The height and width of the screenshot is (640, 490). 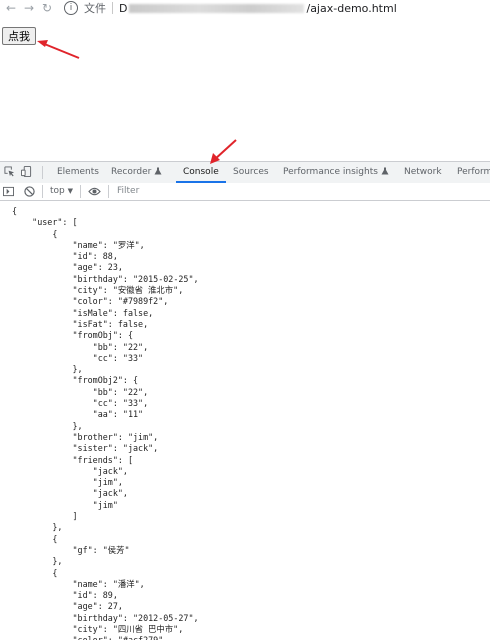 I want to click on context-label: top, so click(x=57, y=191).